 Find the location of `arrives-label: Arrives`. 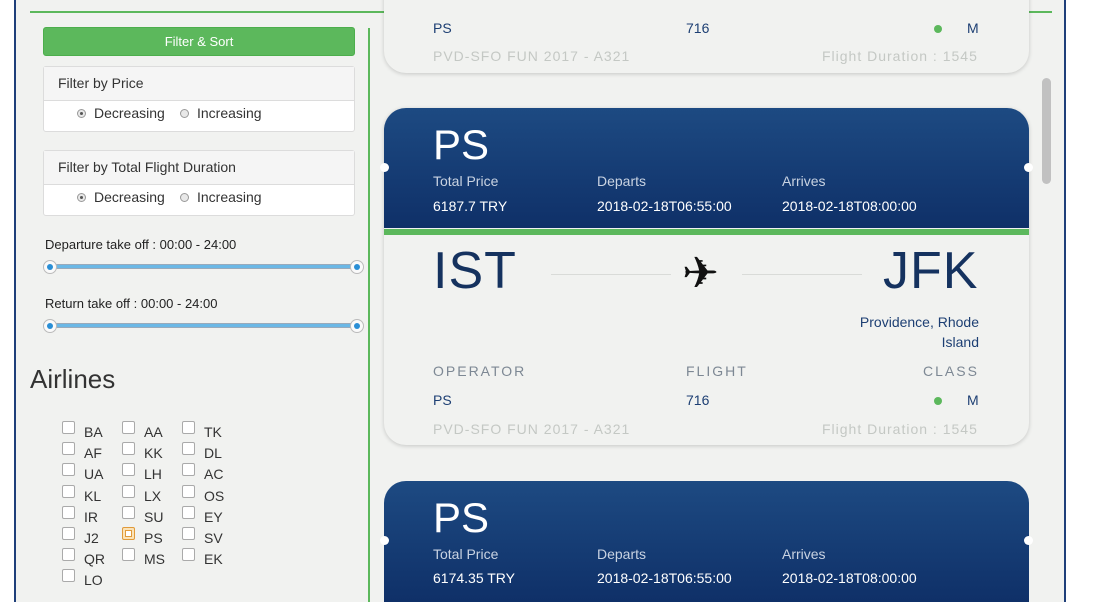

arrives-label: Arrives is located at coordinates (804, 181).